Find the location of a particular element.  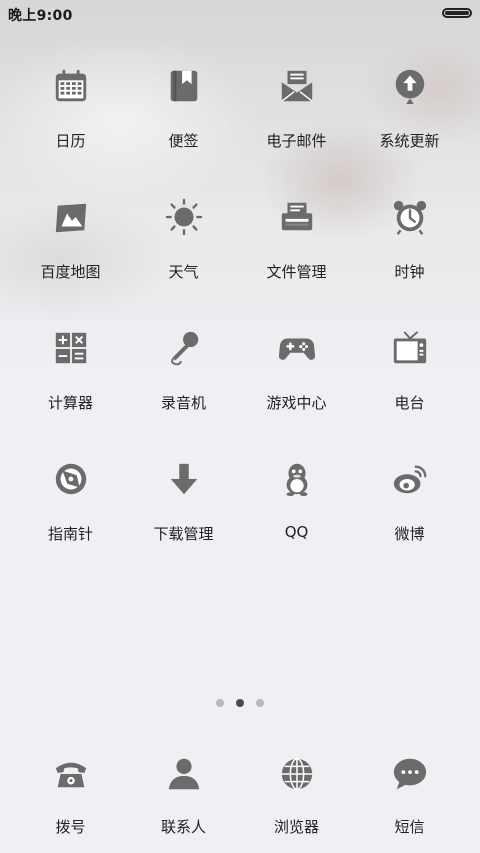

app-browser: 浏览器 is located at coordinates (296, 799).